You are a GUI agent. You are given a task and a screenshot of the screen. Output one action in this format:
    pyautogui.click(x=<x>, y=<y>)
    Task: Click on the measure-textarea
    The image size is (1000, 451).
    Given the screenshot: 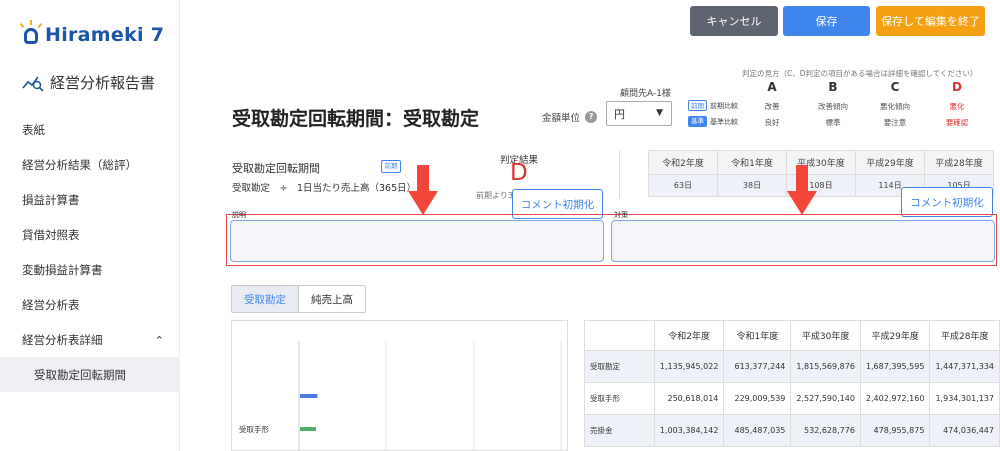 What is the action you would take?
    pyautogui.click(x=803, y=241)
    